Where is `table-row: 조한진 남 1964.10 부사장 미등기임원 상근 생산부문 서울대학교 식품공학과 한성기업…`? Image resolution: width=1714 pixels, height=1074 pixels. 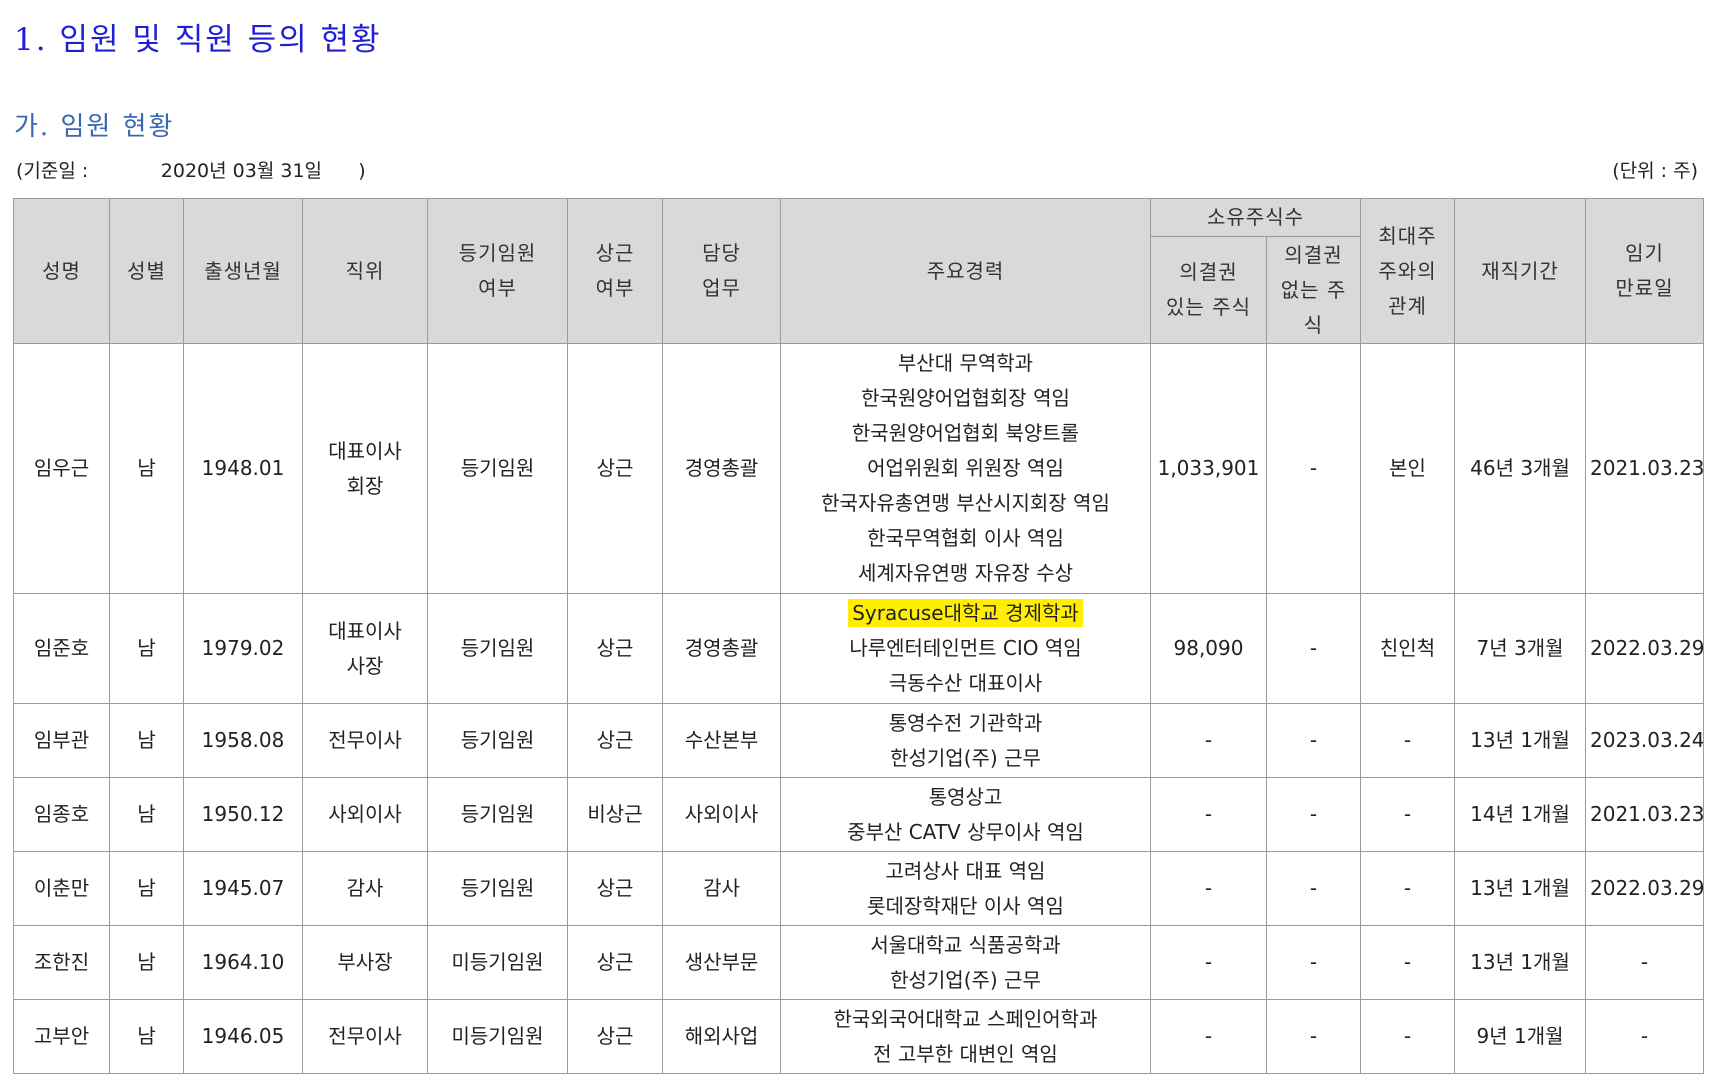 table-row: 조한진 남 1964.10 부사장 미등기임원 상근 생산부문 서울대학교 식품공학과 한성기업… is located at coordinates (858, 962).